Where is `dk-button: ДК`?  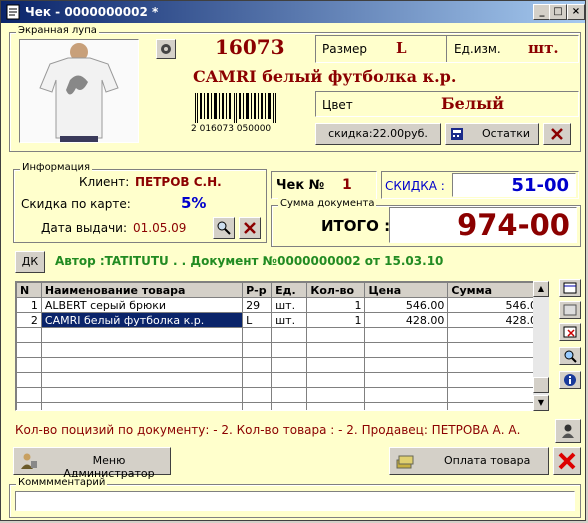 dk-button: ДК is located at coordinates (30, 262).